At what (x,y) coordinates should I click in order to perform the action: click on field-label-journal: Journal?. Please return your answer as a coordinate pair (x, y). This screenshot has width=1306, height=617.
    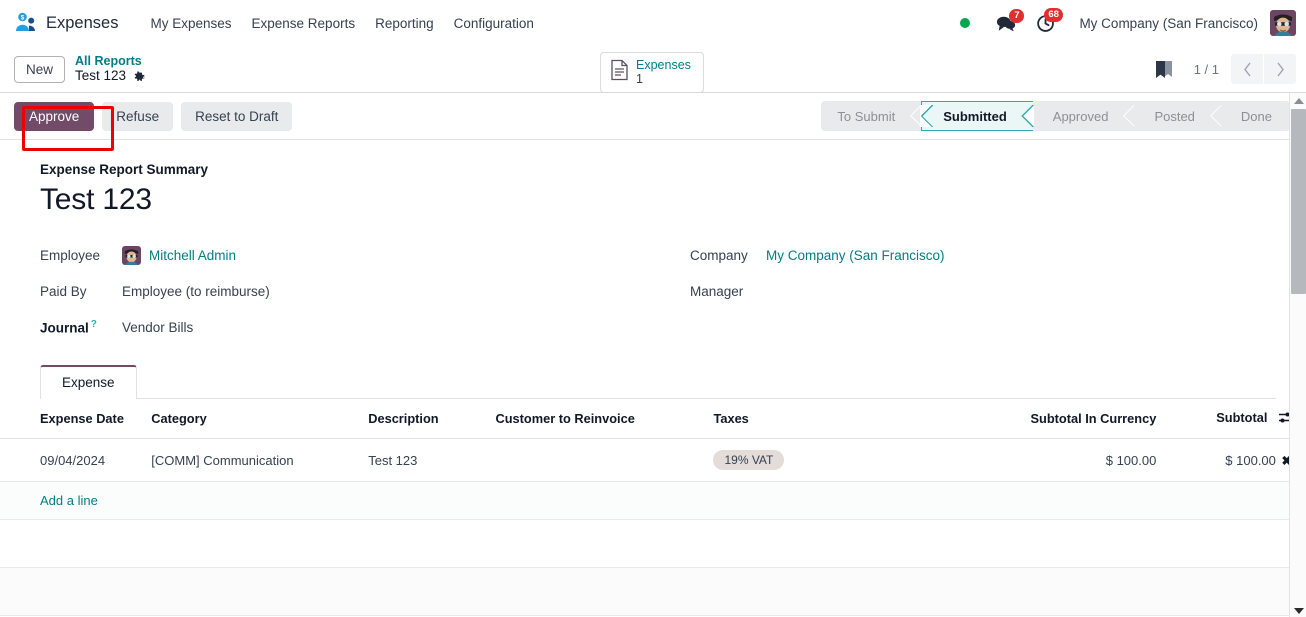
    Looking at the image, I should click on (81, 327).